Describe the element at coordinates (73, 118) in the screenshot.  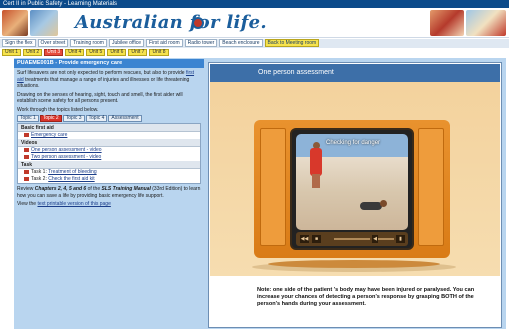
I see `tab-topic-3: Topic 3` at that location.